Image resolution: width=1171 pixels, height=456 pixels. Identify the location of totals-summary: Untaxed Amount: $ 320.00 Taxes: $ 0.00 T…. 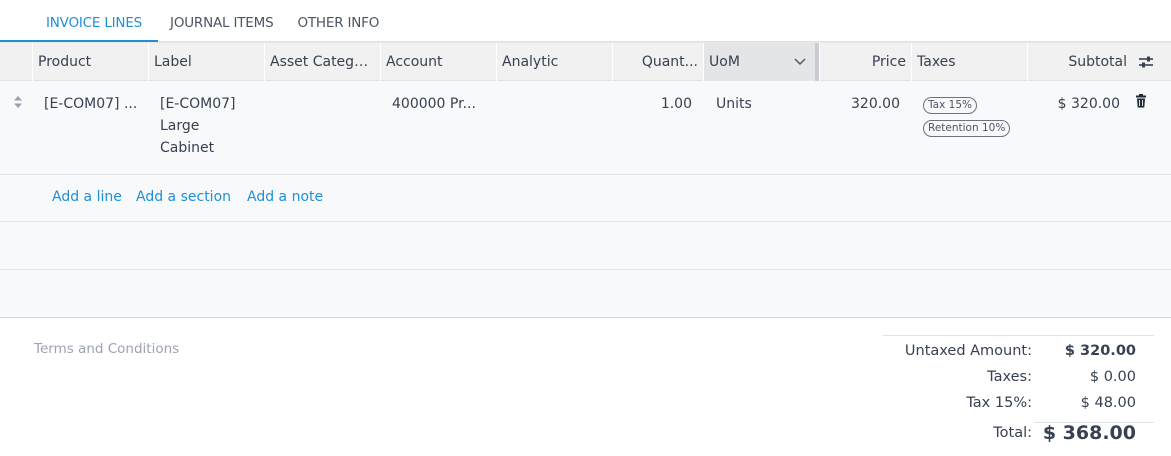
(1018, 389).